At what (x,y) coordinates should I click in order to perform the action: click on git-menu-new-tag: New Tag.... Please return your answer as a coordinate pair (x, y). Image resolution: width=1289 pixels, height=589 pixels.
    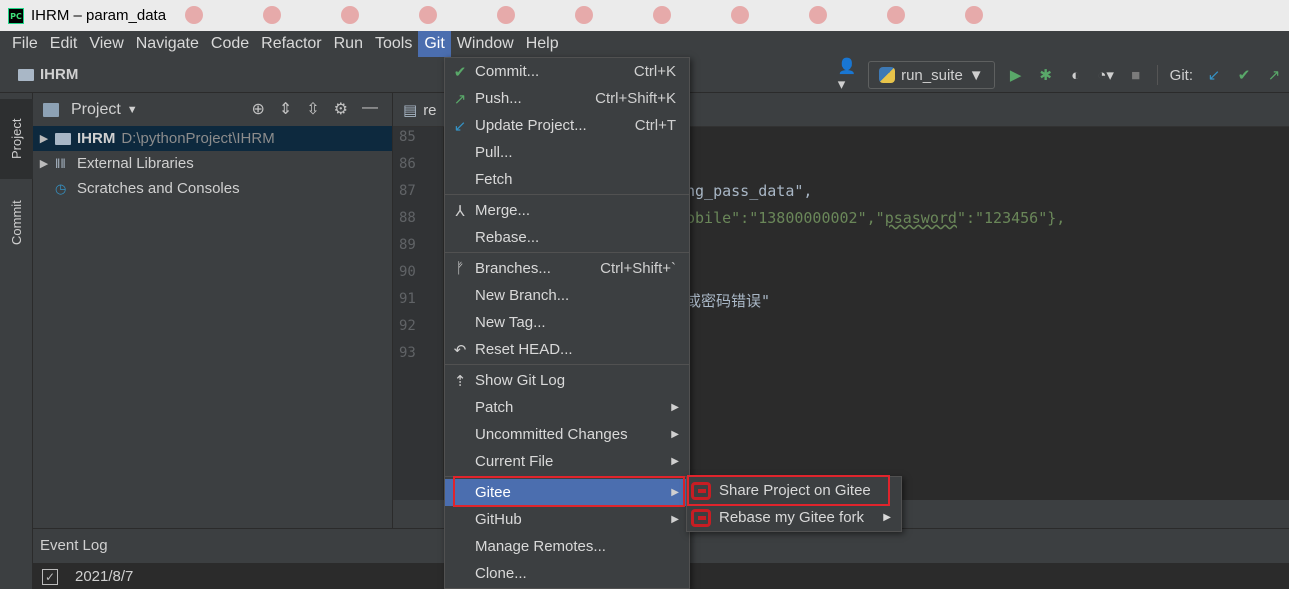
    Looking at the image, I should click on (567, 322).